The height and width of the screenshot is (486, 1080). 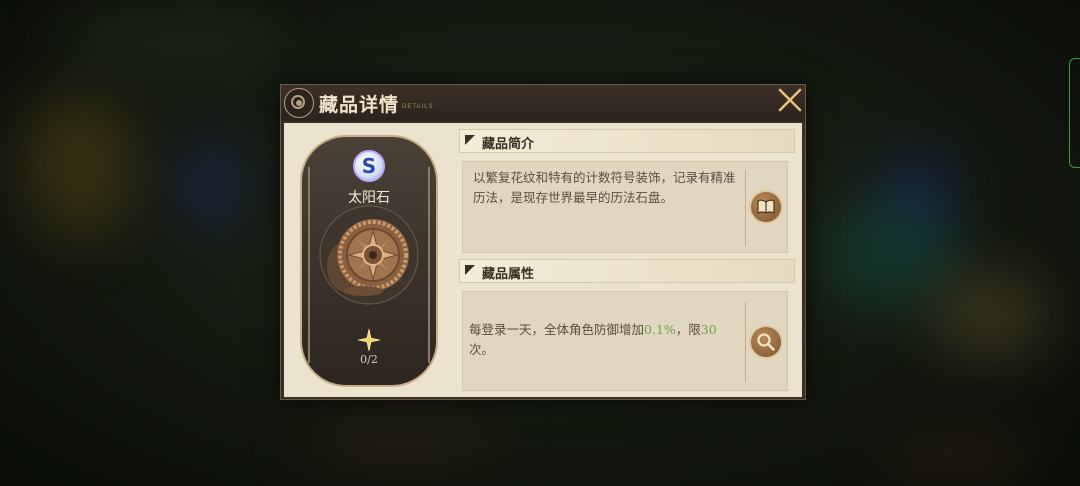 I want to click on attributes-section-title: 藏品属性, so click(x=508, y=274).